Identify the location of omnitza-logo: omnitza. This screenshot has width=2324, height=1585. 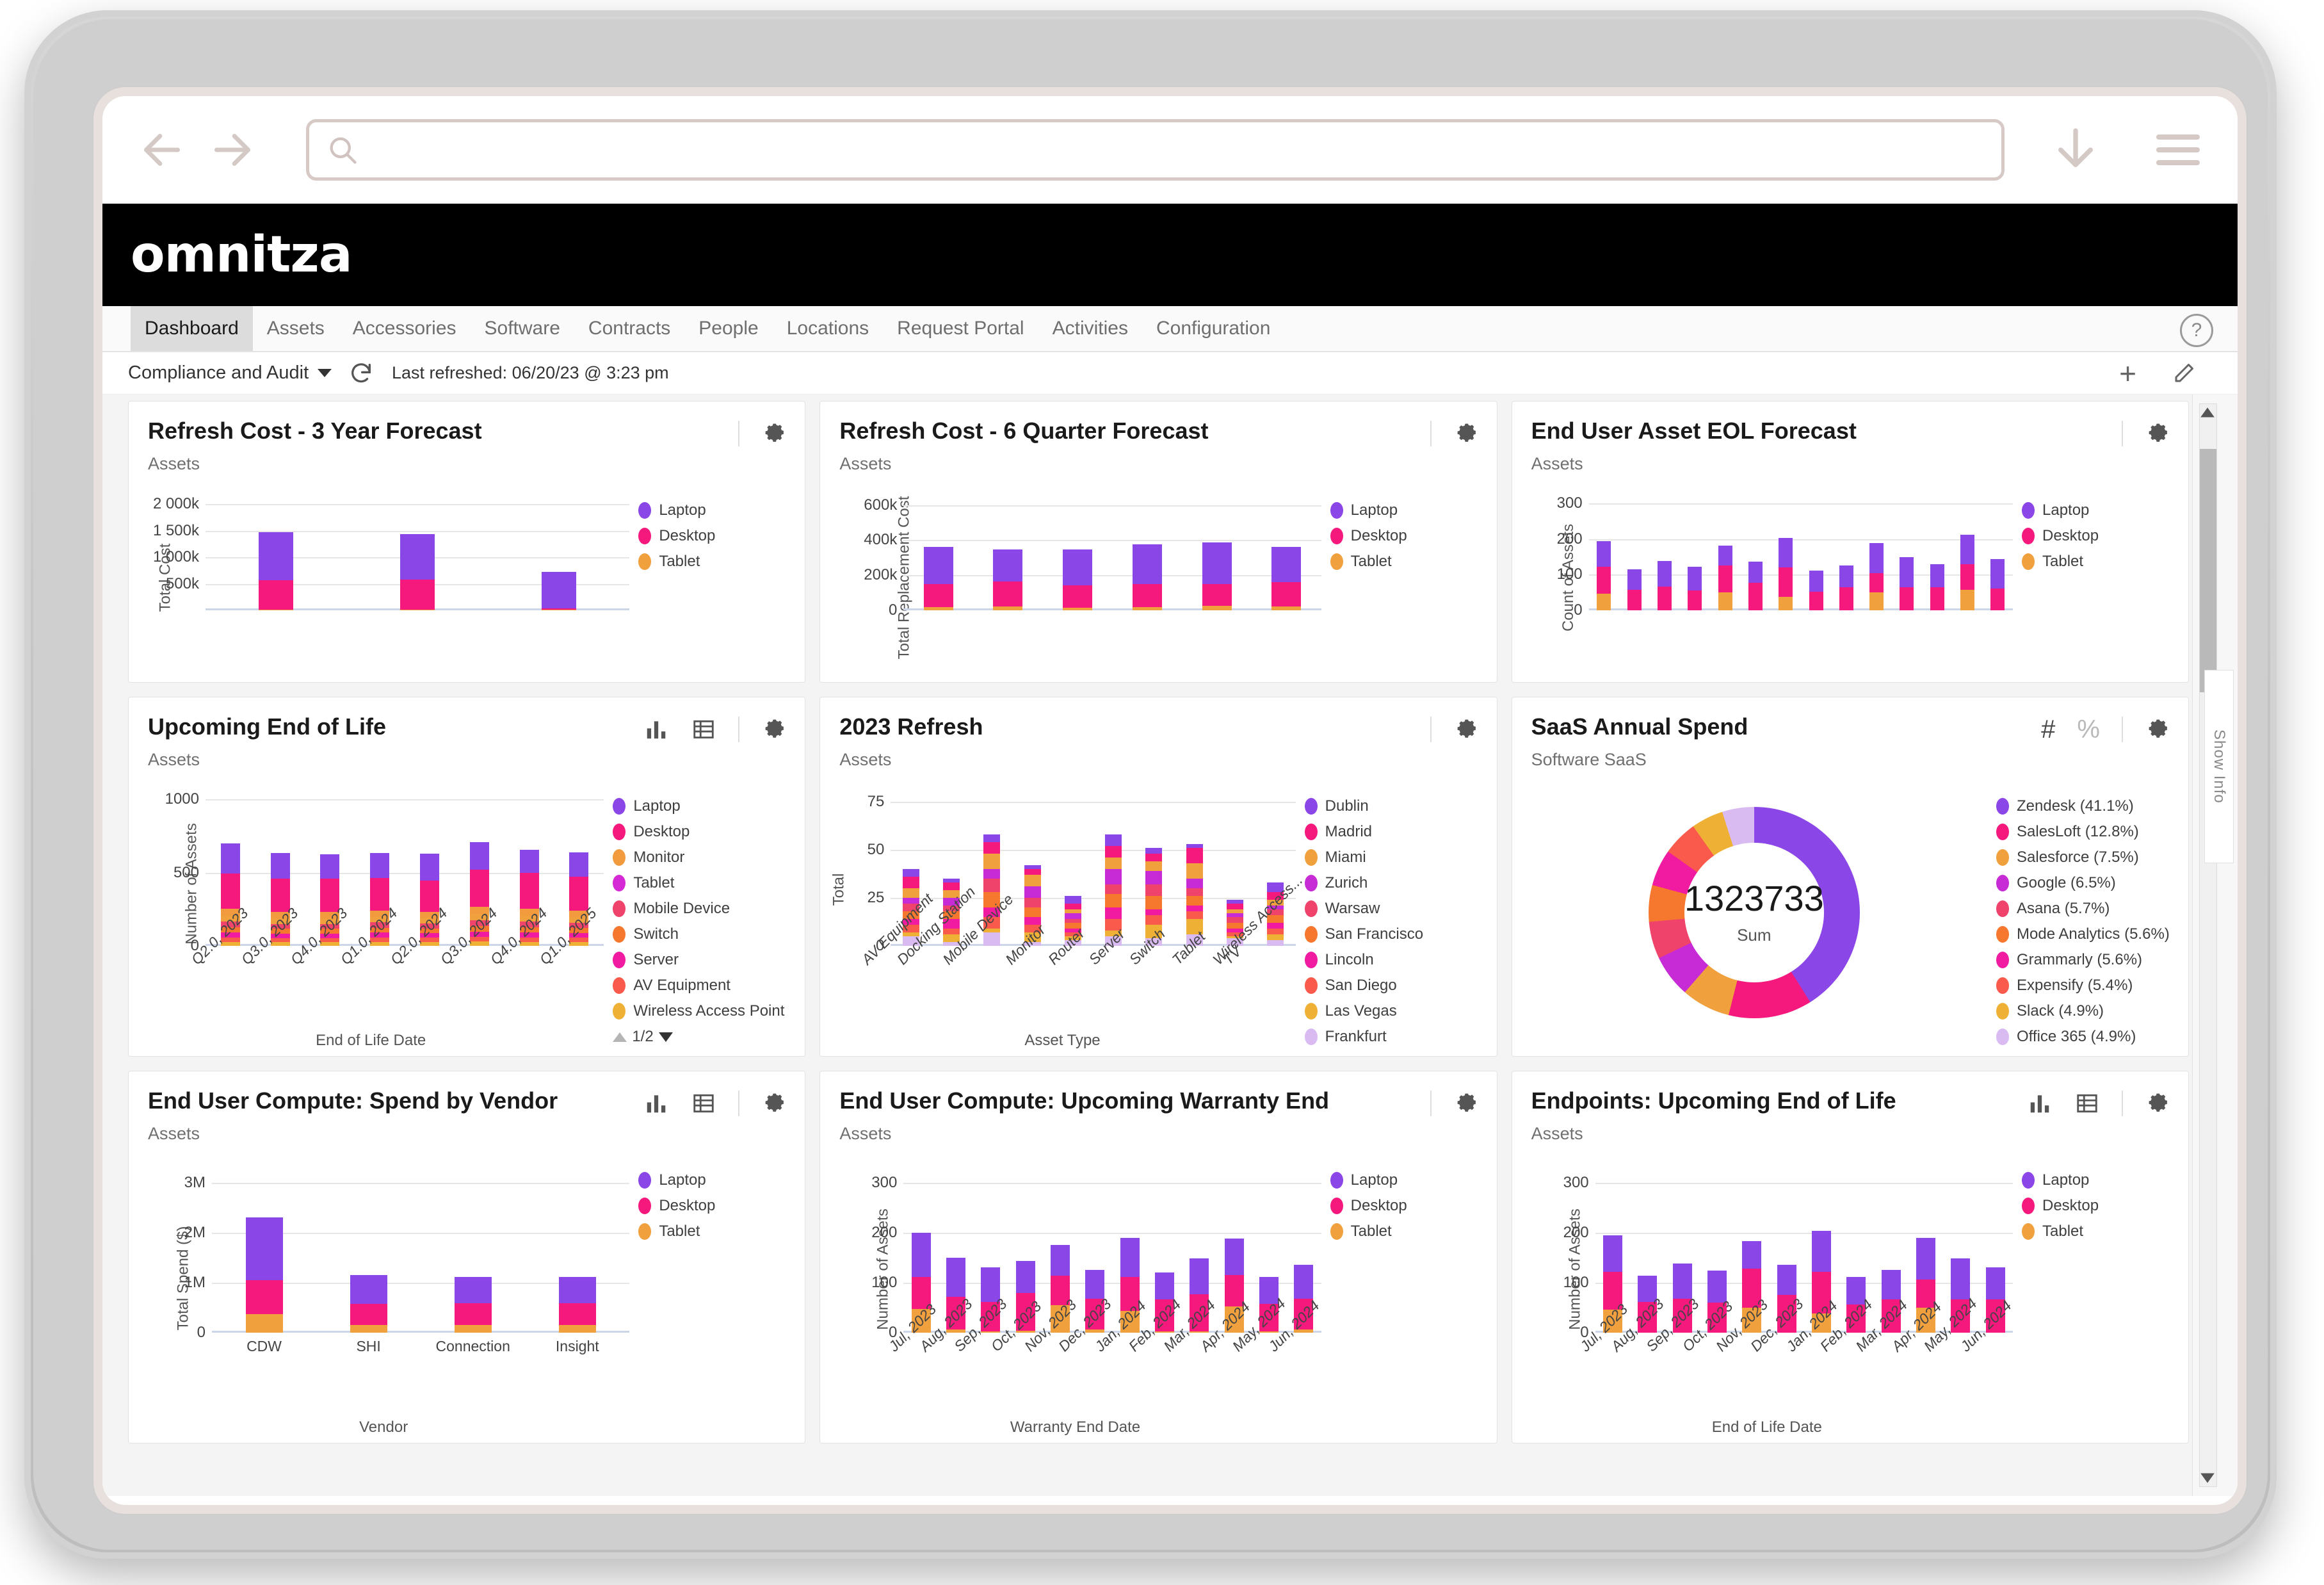
(241, 255).